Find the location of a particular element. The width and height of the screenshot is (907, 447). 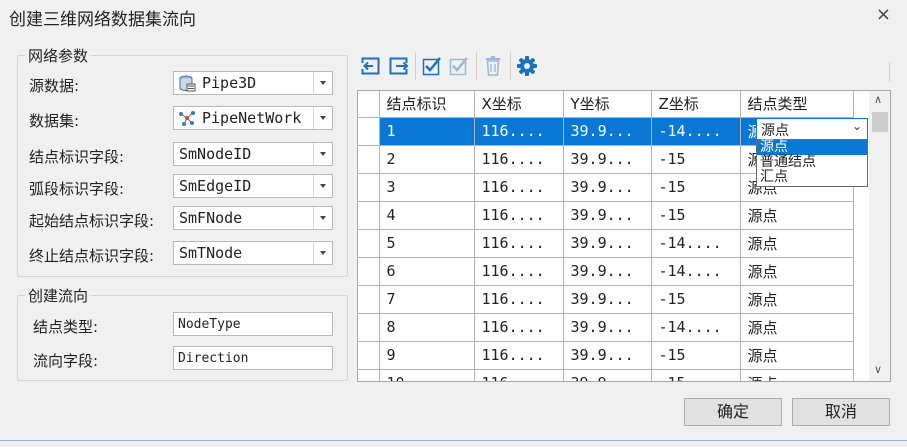

select-all-icon is located at coordinates (432, 66).